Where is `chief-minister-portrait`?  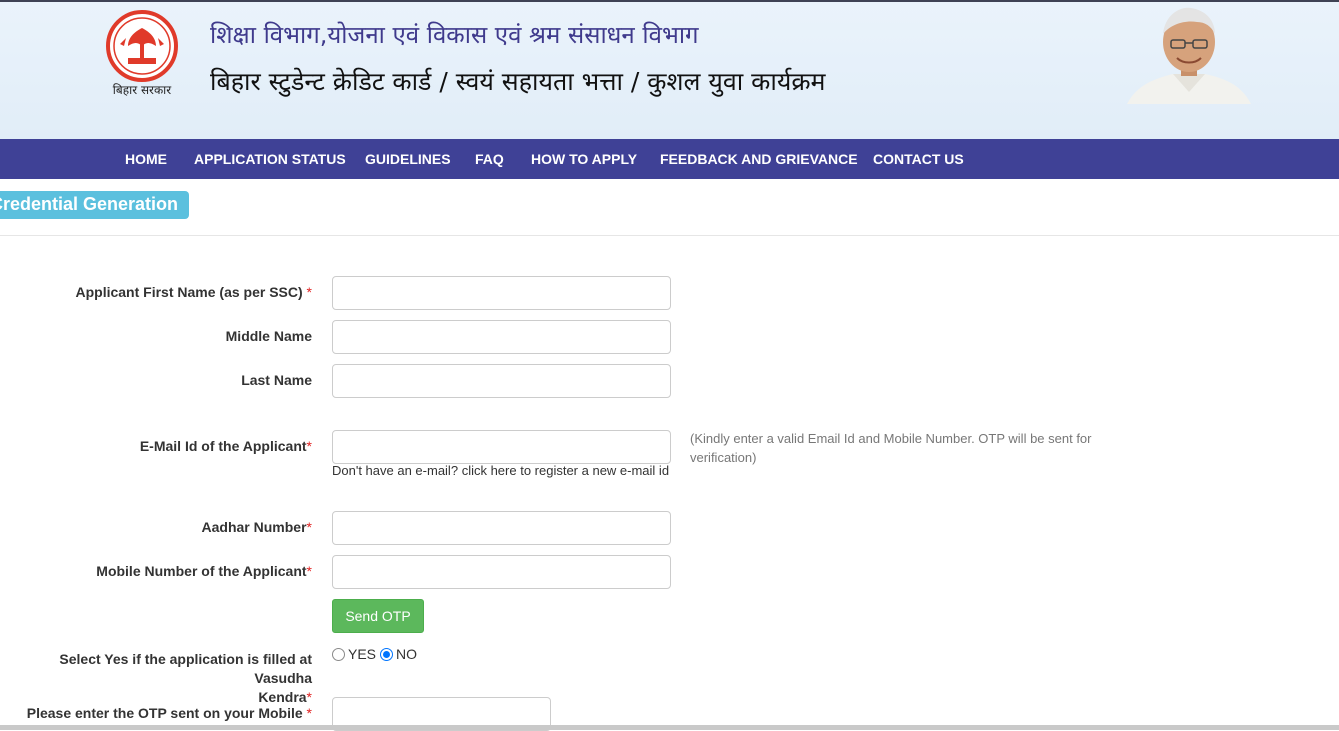
chief-minister-portrait is located at coordinates (1189, 54).